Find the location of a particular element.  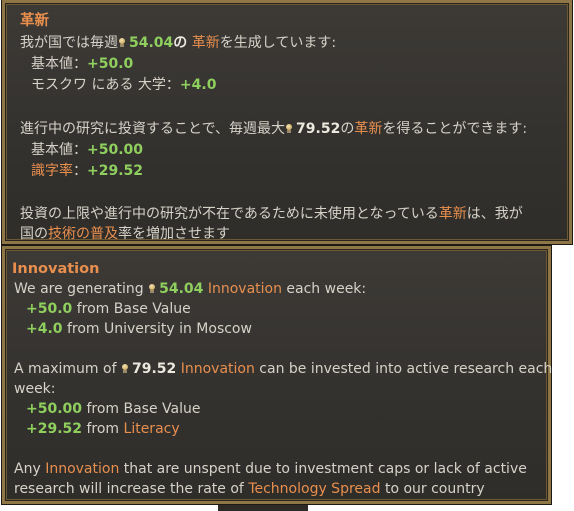

generation-prefix: We are generating is located at coordinates (79, 289).